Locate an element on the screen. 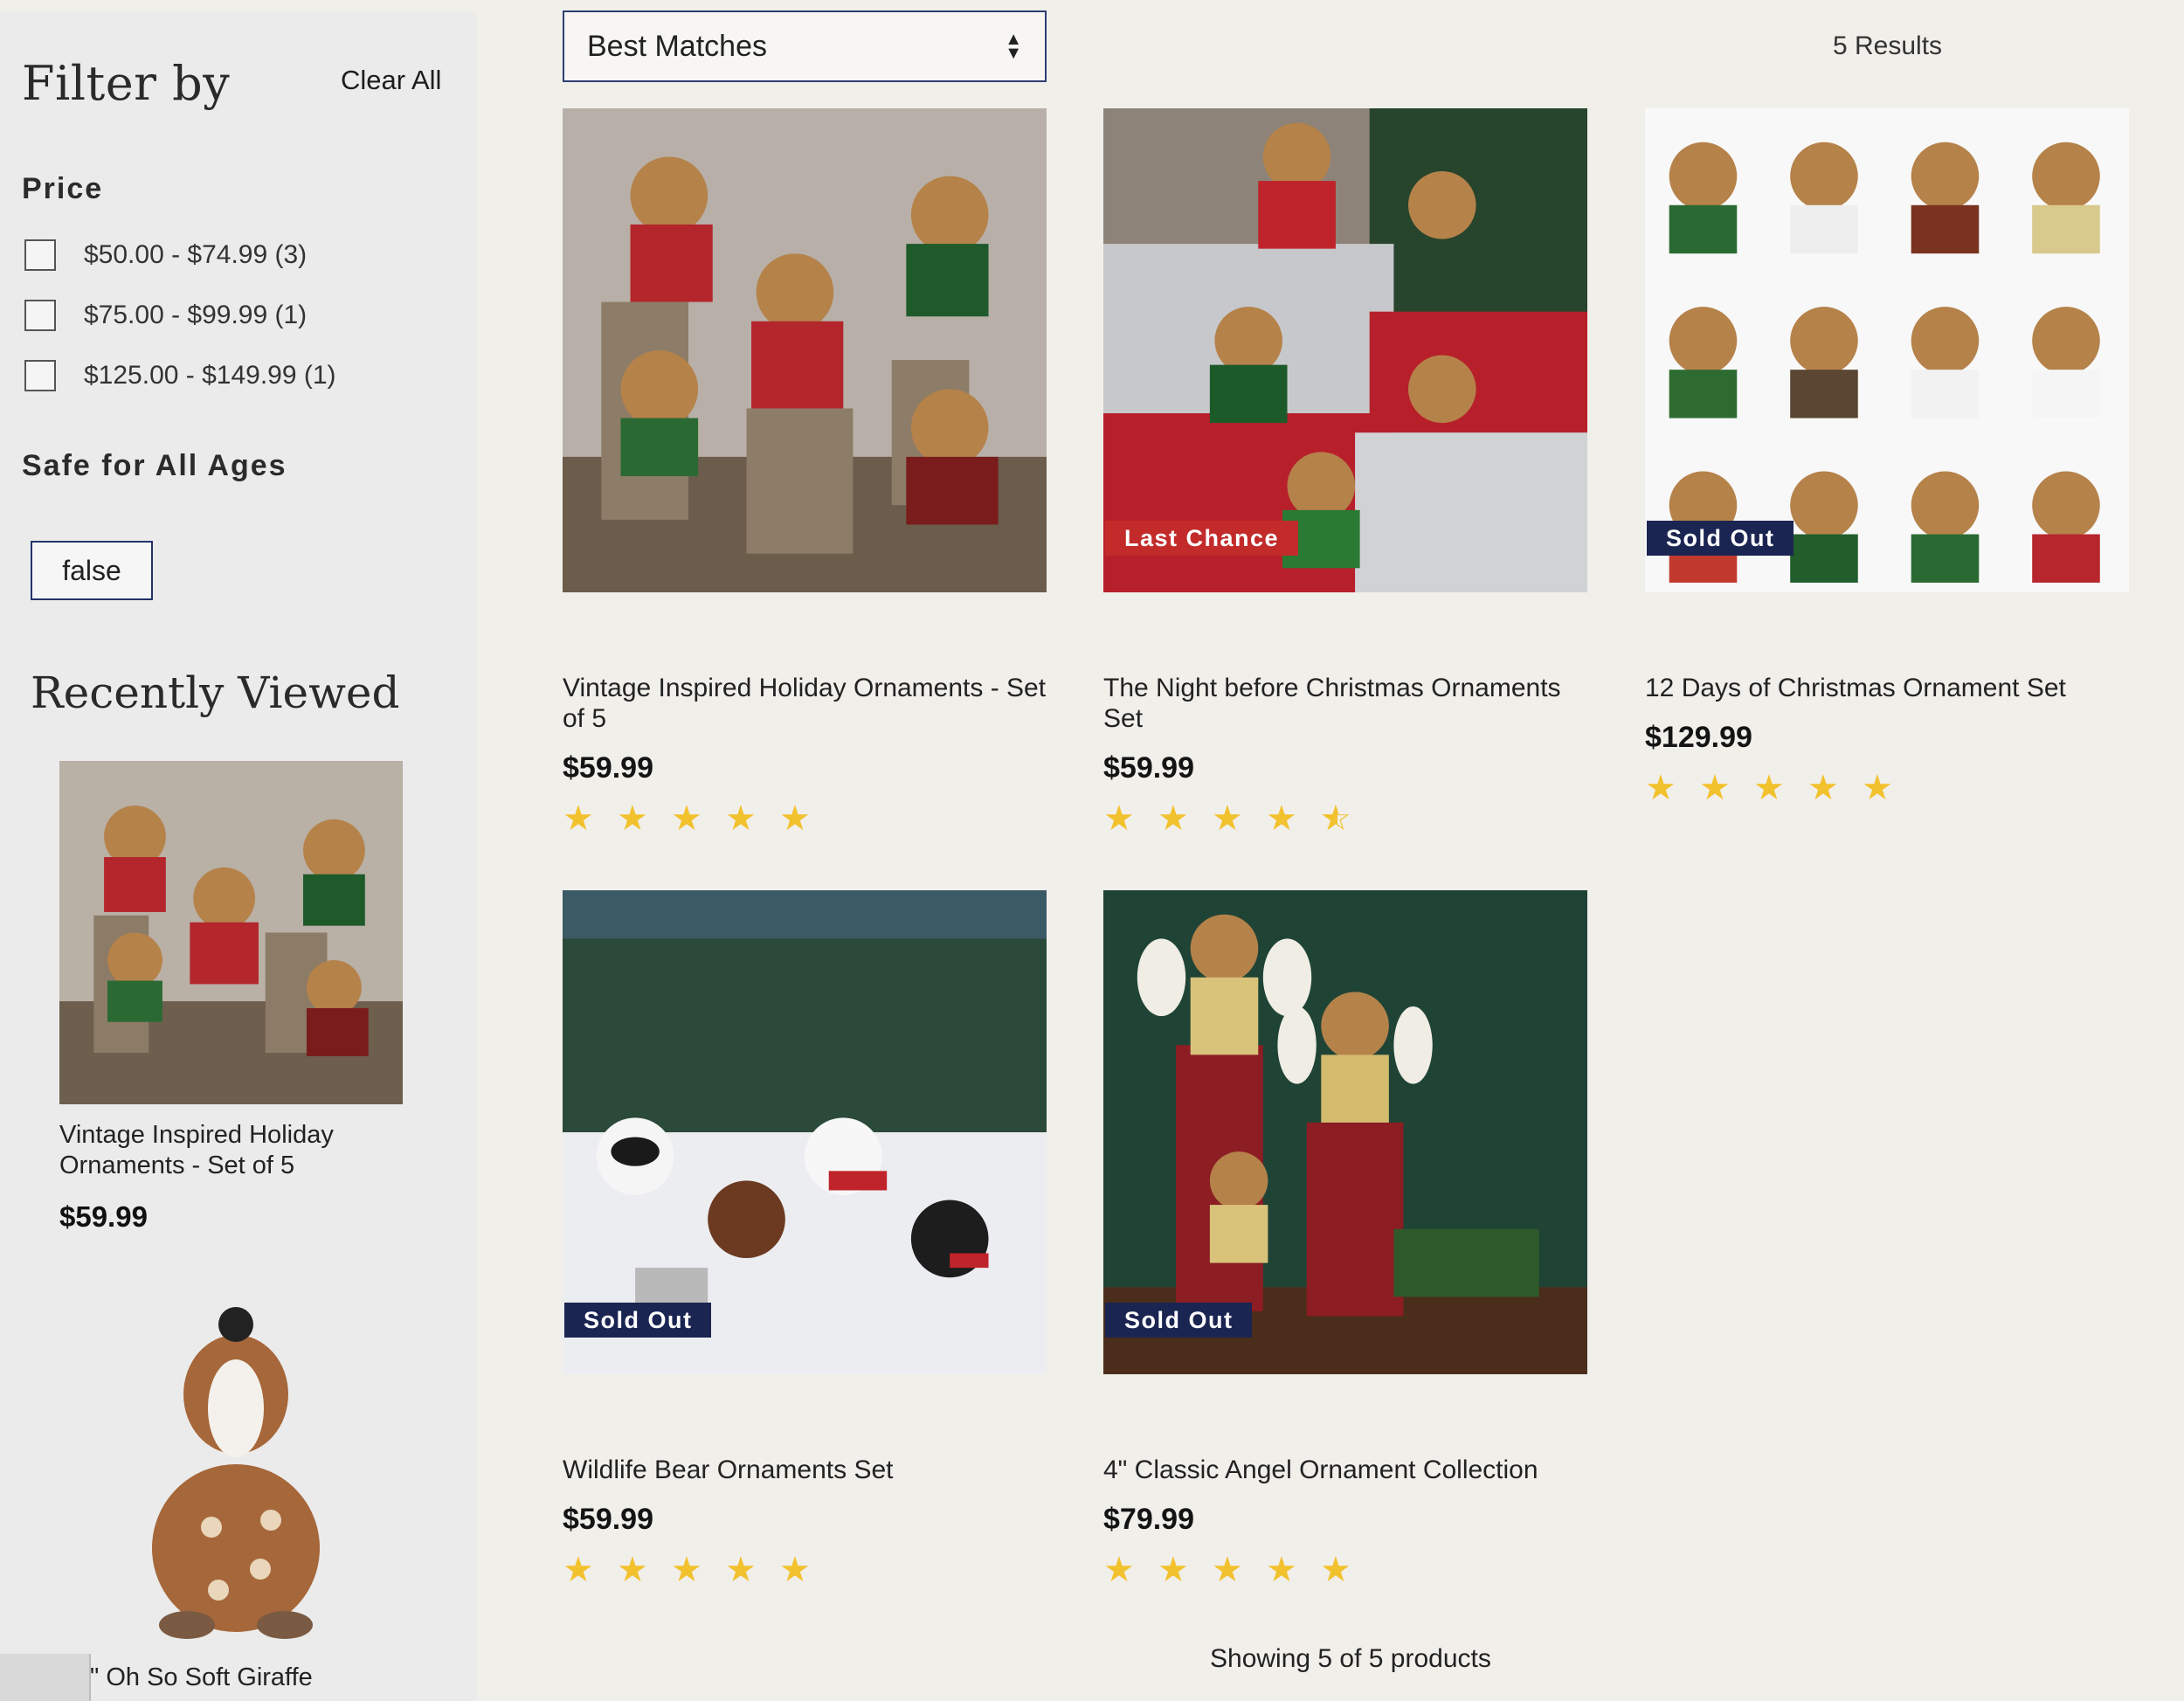 The image size is (2184, 1701). recently-viewed-product-price: $59.99 is located at coordinates (103, 1216).